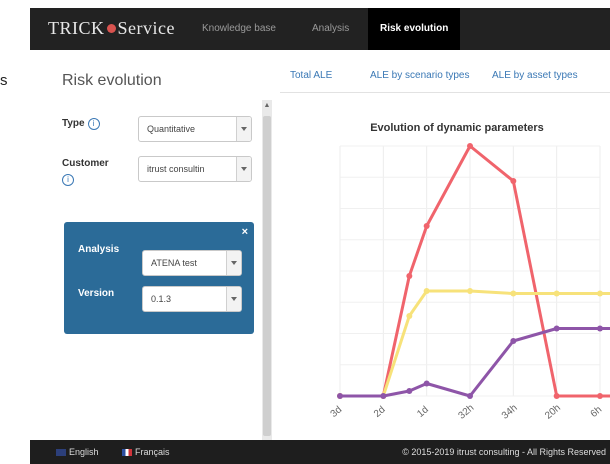 The width and height of the screenshot is (610, 464). What do you see at coordinates (176, 169) in the screenshot?
I see `customer-select-value: itrust consultin` at bounding box center [176, 169].